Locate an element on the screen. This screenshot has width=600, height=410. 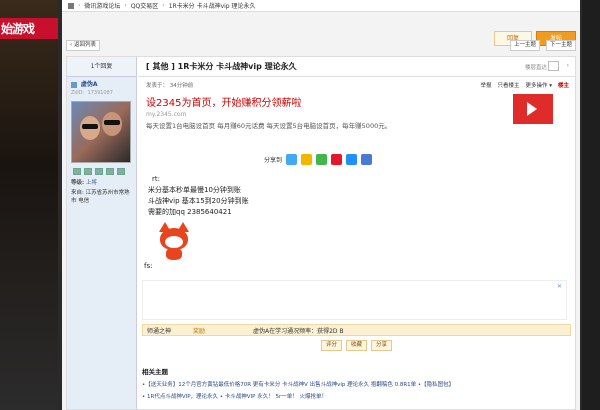
level-value: 上将 is located at coordinates (91, 183).